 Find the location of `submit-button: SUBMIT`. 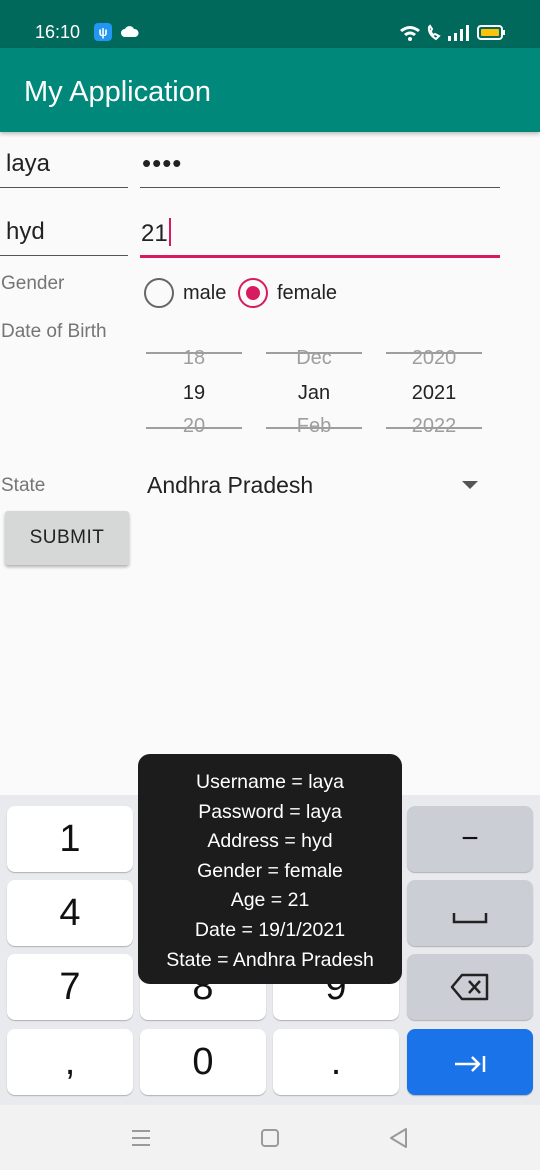

submit-button: SUBMIT is located at coordinates (67, 538).